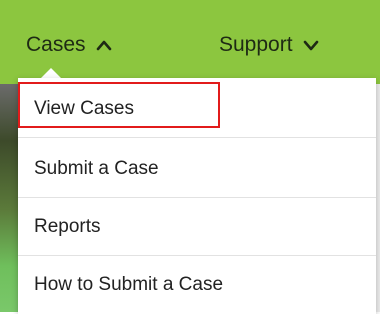 The width and height of the screenshot is (380, 314). What do you see at coordinates (56, 44) in the screenshot?
I see `nav-cases-label: Cases` at bounding box center [56, 44].